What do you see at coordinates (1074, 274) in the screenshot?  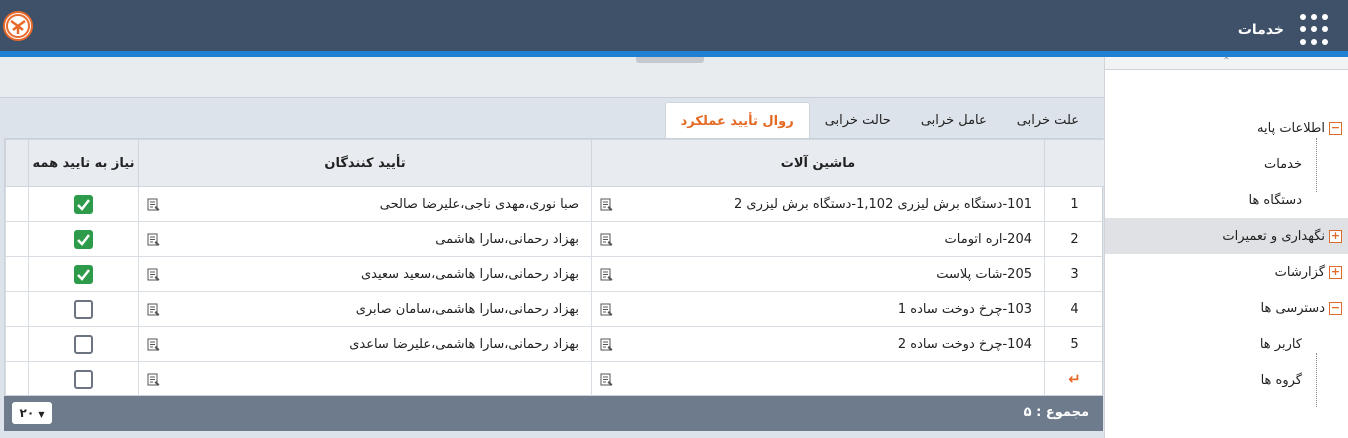 I see `row-number: 3` at bounding box center [1074, 274].